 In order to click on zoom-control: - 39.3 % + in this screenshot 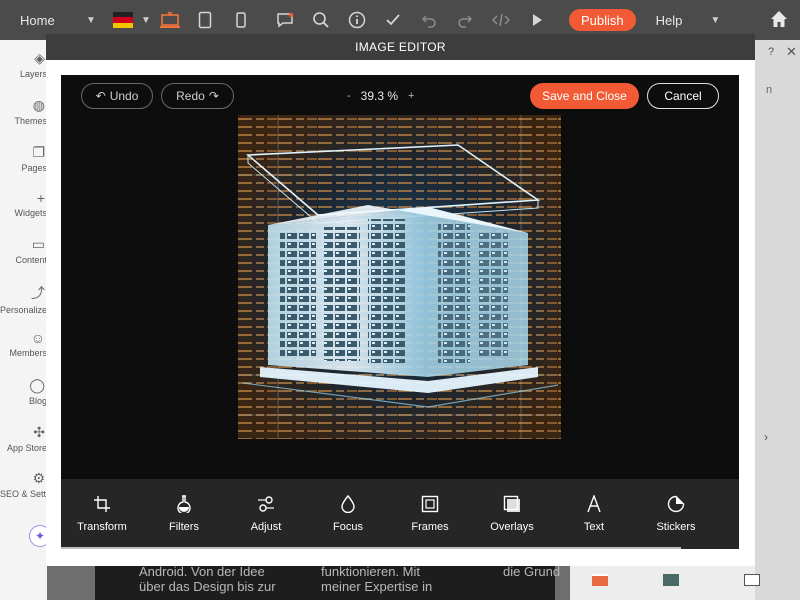, I will do `click(380, 96)`.